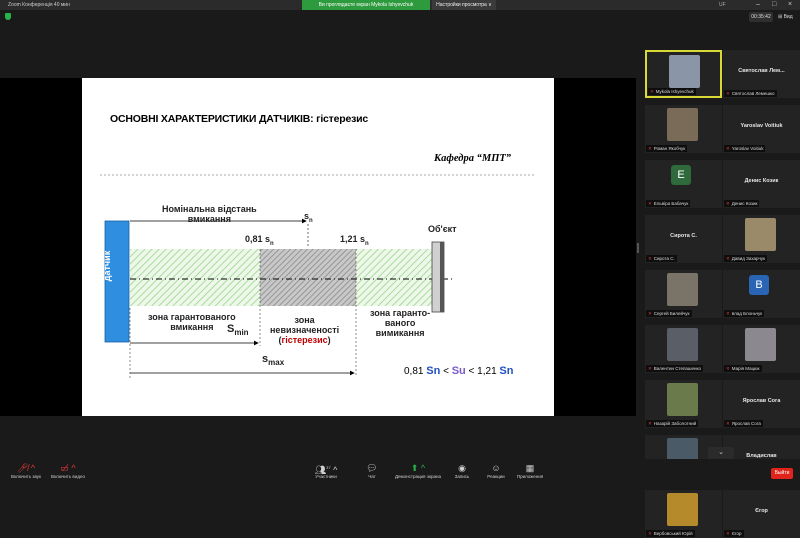 The height and width of the screenshot is (538, 800). What do you see at coordinates (745, 368) in the screenshot?
I see `participant-caption-text: Марія Мацюк` at bounding box center [745, 368].